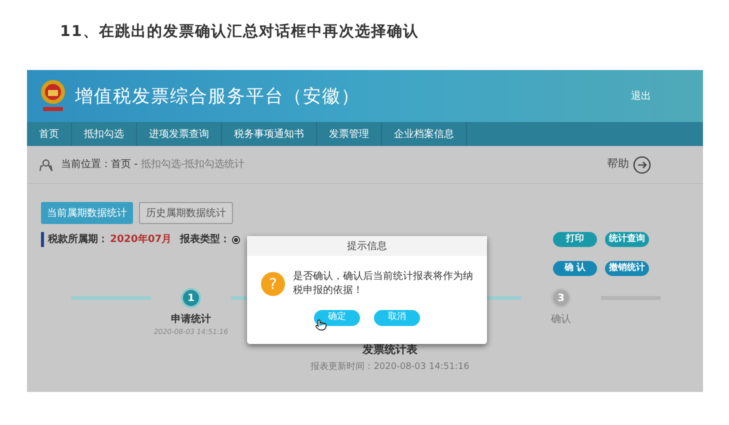 The image size is (729, 425). What do you see at coordinates (46, 165) in the screenshot?
I see `location-icon` at bounding box center [46, 165].